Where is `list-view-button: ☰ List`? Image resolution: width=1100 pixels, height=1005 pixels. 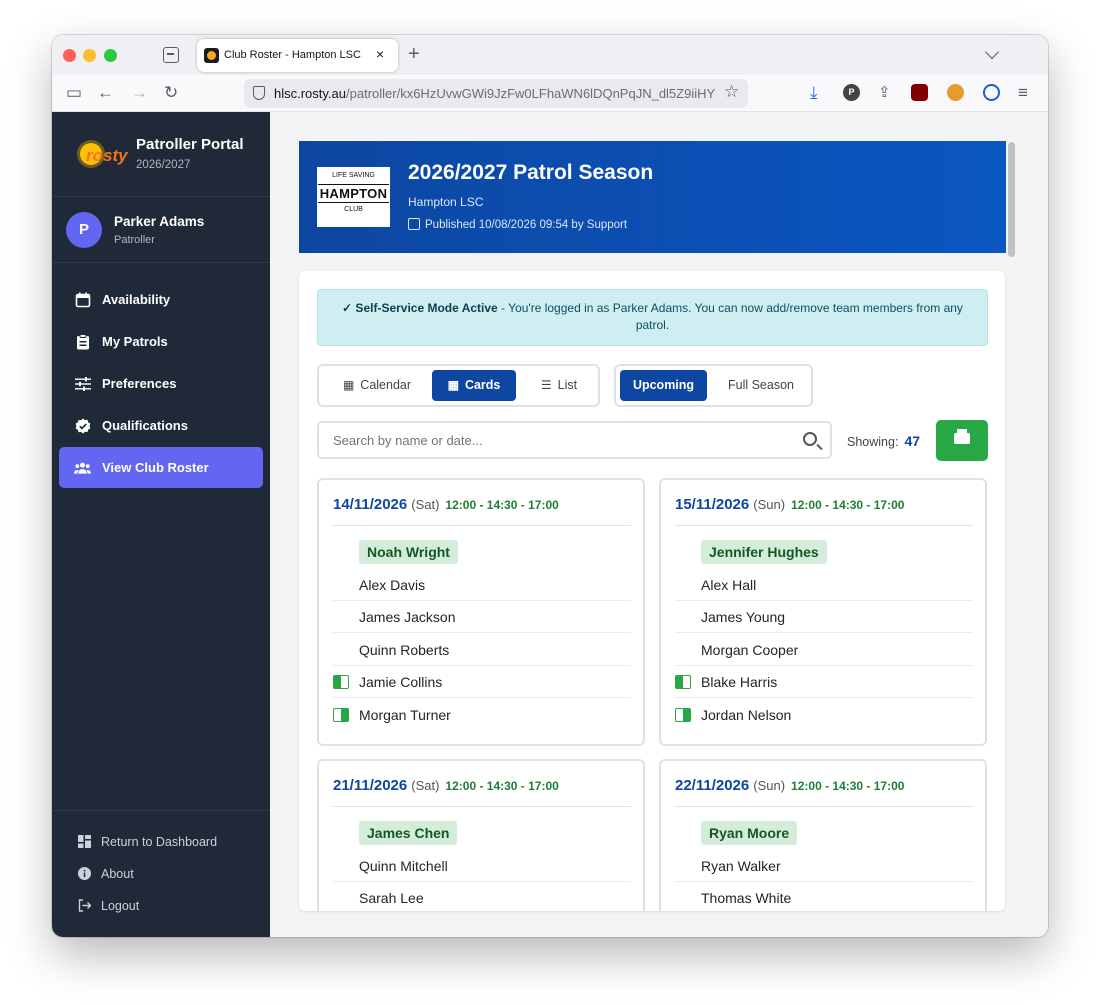
list-view-button: ☰ List is located at coordinates (559, 385).